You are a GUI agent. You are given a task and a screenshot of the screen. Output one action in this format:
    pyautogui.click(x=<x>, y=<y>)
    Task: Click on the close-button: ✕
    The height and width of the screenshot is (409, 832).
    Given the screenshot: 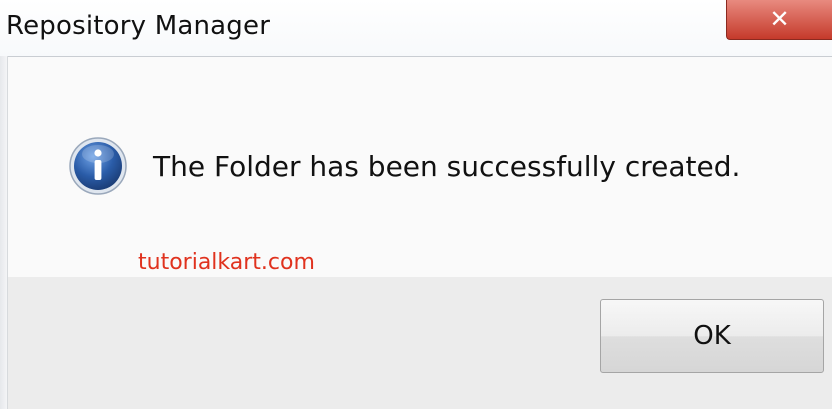 What is the action you would take?
    pyautogui.click(x=779, y=20)
    